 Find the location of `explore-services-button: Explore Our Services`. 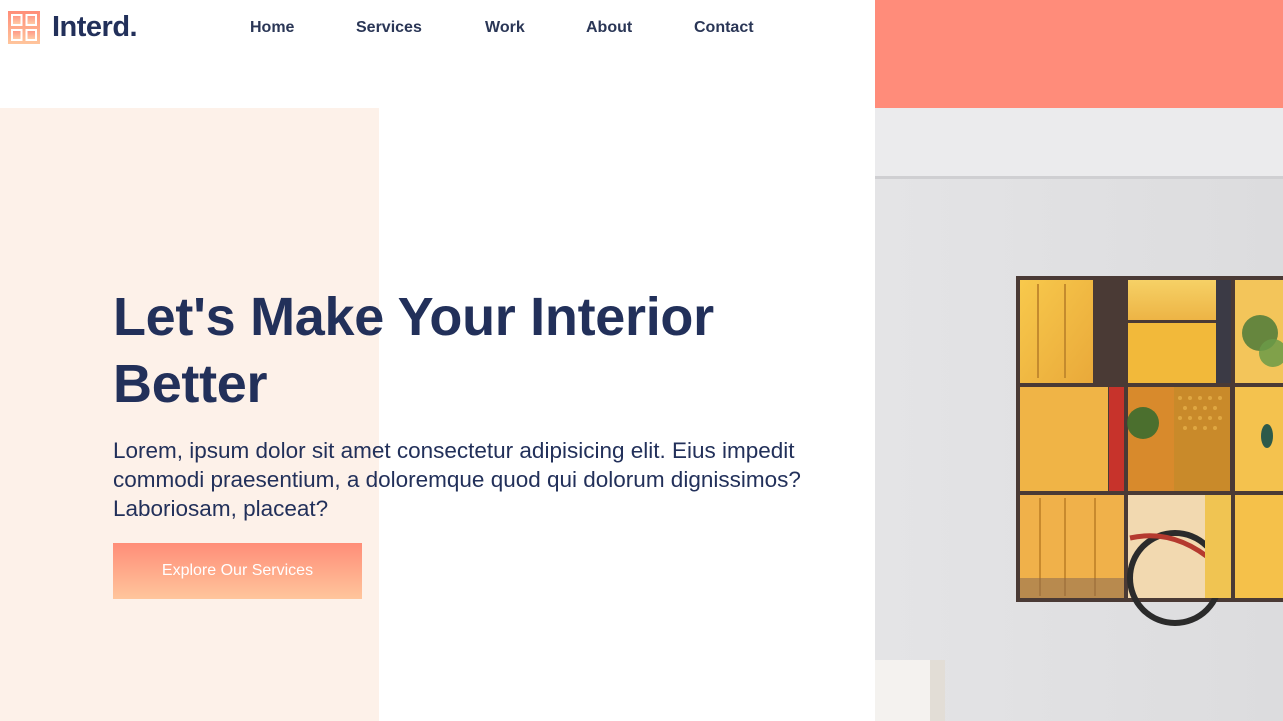

explore-services-button: Explore Our Services is located at coordinates (237, 571).